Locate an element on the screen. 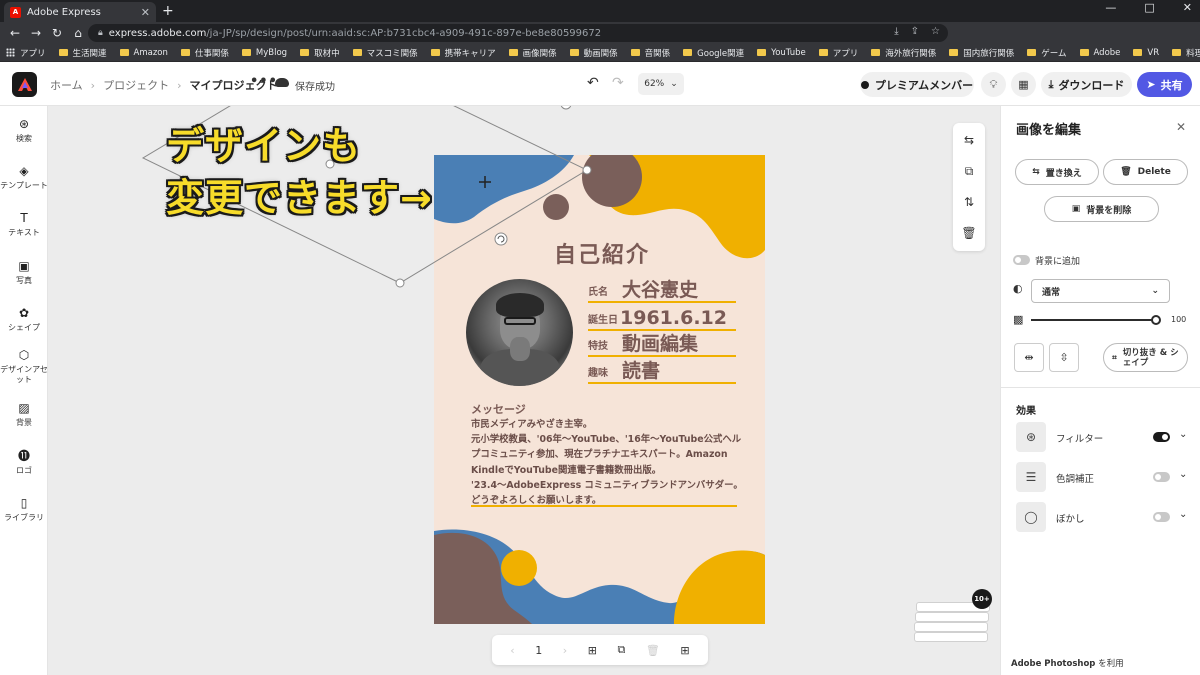 The width and height of the screenshot is (1200, 675). blur-toggle is located at coordinates (1161, 517).